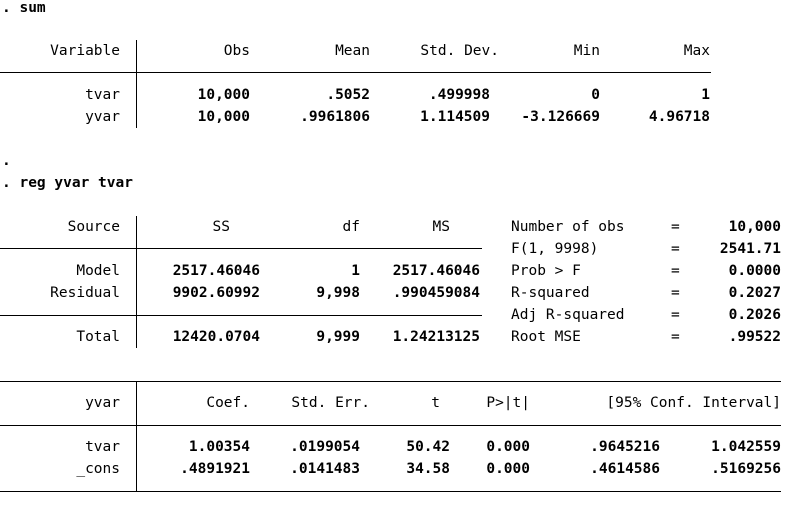 The image size is (807, 505). Describe the element at coordinates (136, 436) in the screenshot. I see `coef-vertical-divider` at that location.